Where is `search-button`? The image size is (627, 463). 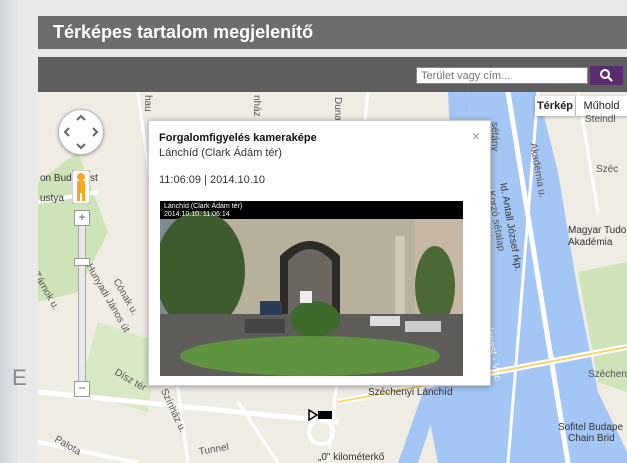 search-button is located at coordinates (606, 75).